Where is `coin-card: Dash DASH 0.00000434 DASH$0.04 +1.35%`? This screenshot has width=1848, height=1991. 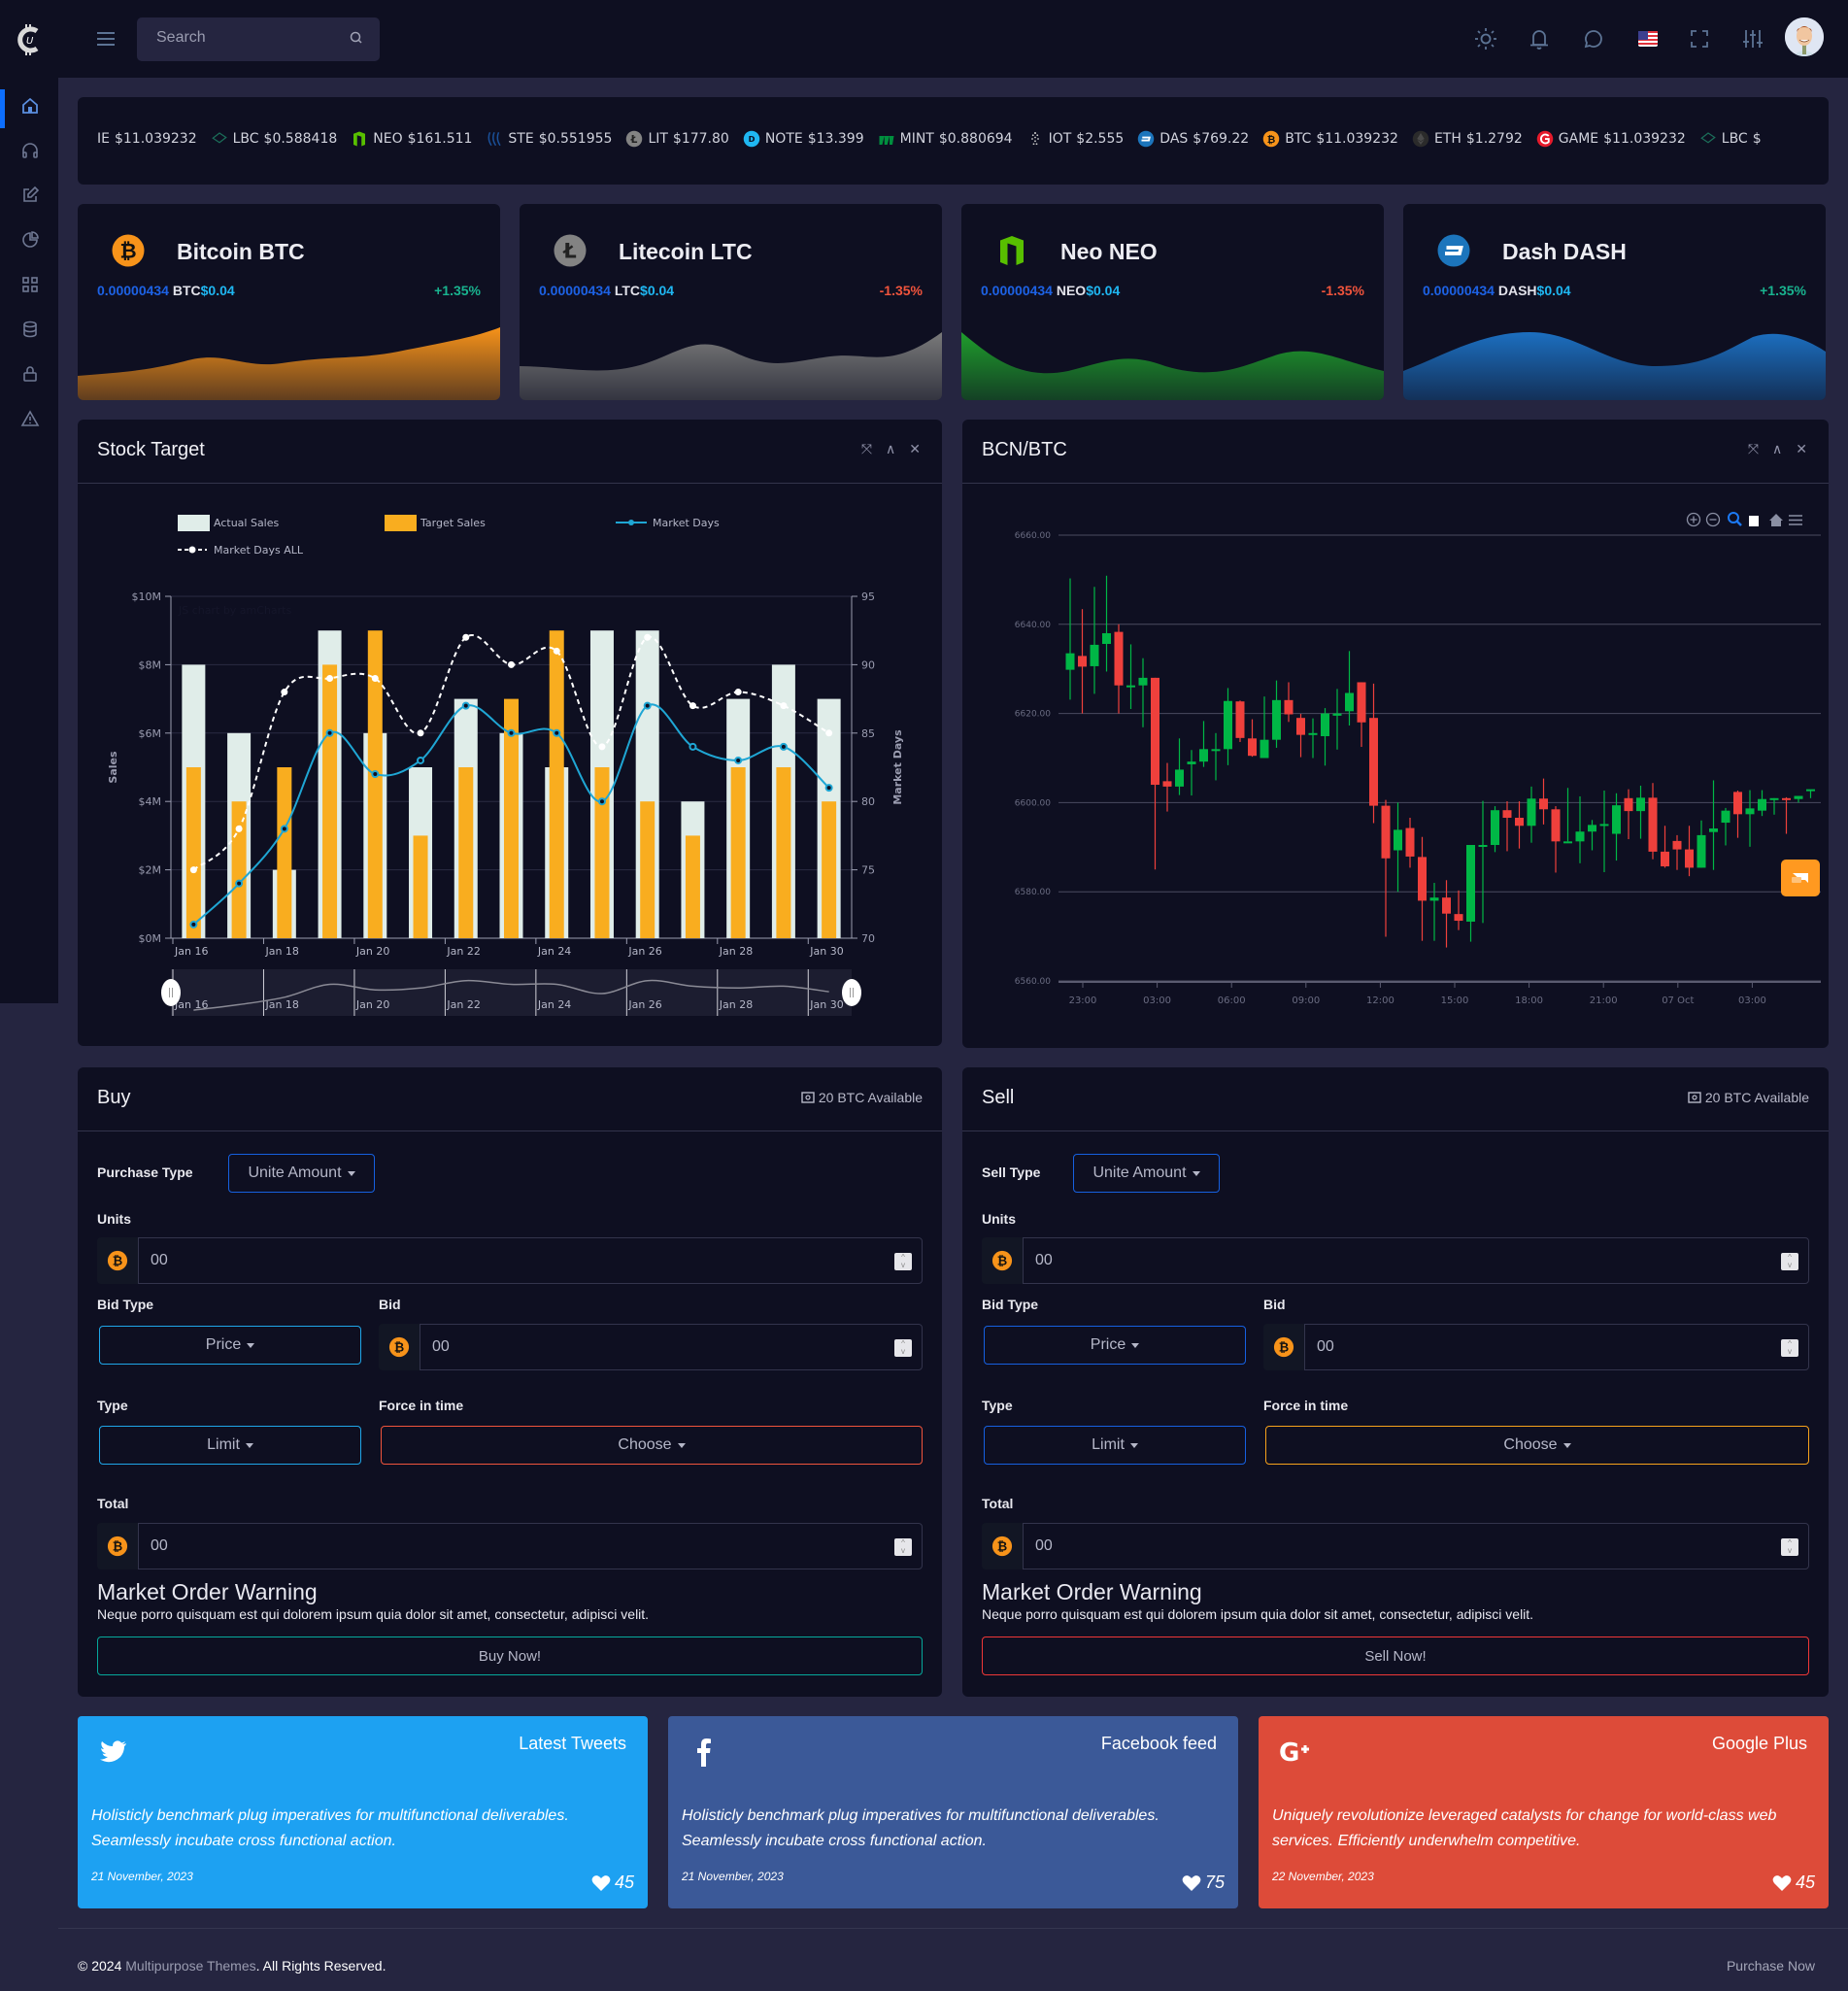
coin-card: Dash DASH 0.00000434 DASH$0.04 +1.35% is located at coordinates (1614, 302).